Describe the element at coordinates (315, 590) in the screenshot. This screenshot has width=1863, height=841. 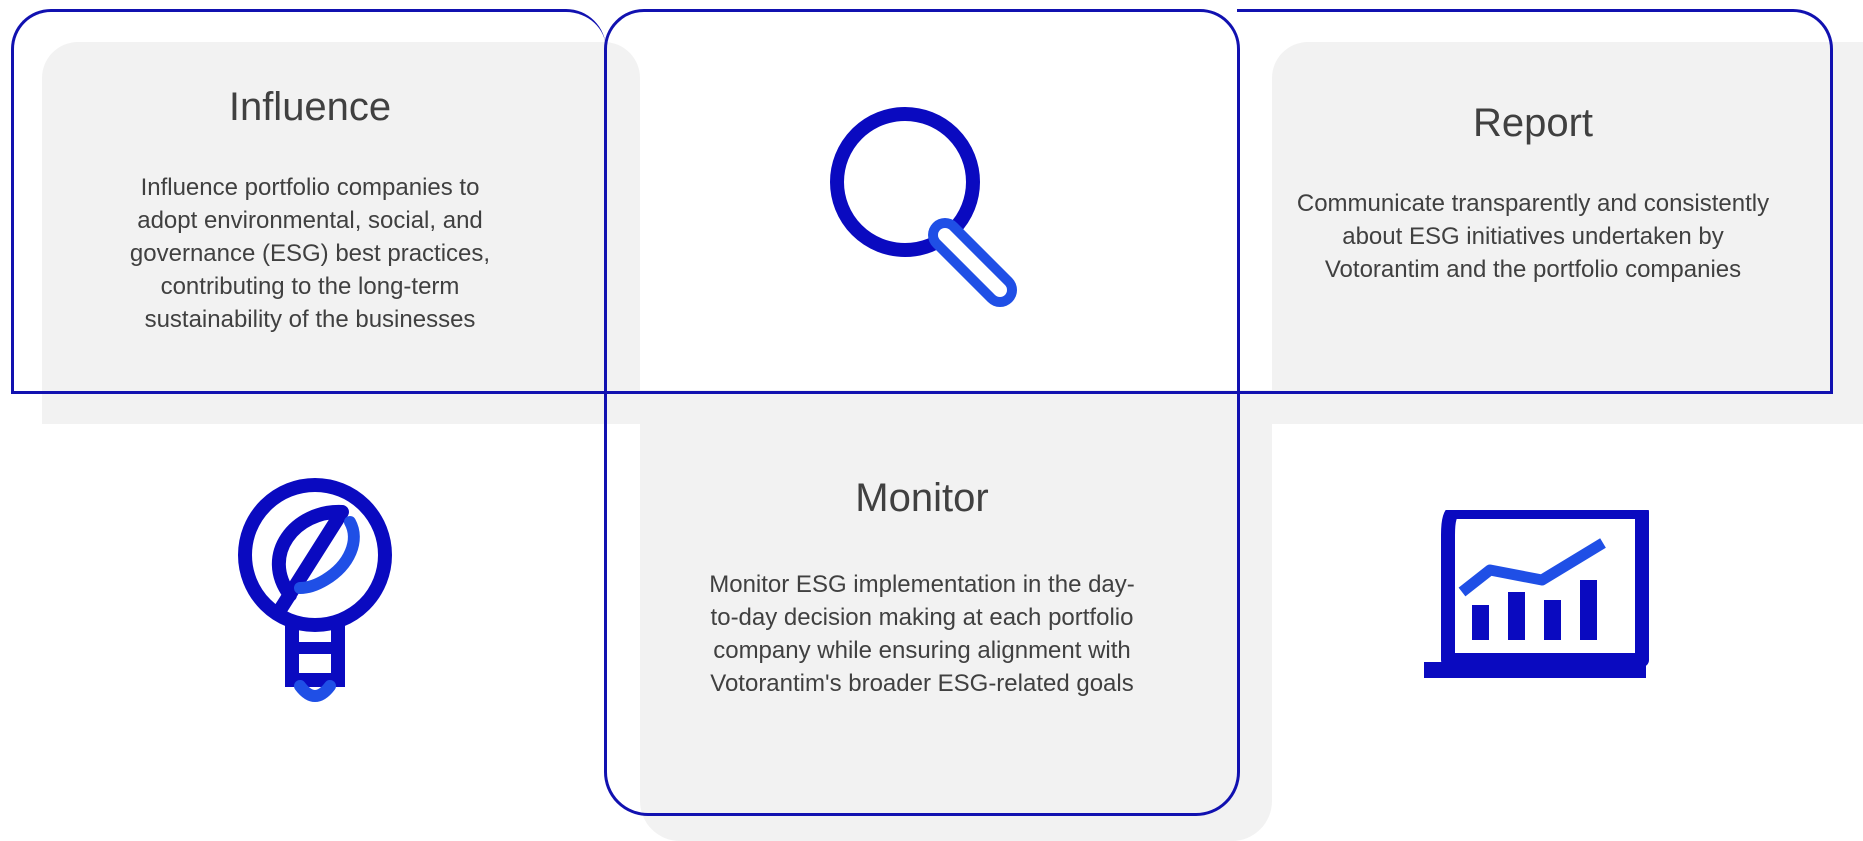
I see `lightbulb-icon` at that location.